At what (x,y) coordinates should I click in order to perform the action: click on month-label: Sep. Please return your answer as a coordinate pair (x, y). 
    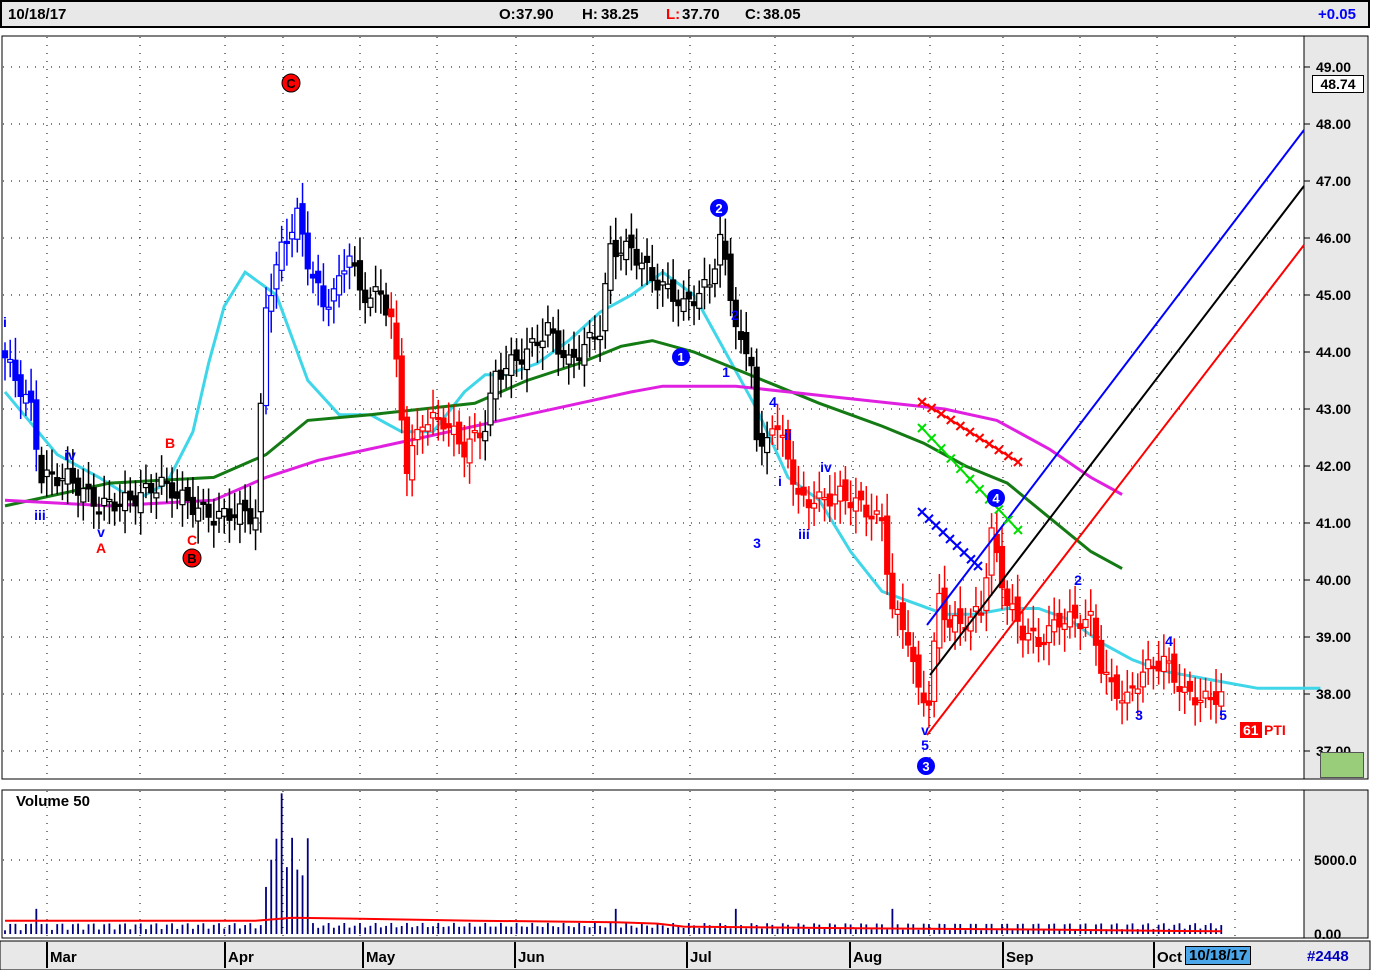
    Looking at the image, I should click on (1020, 957).